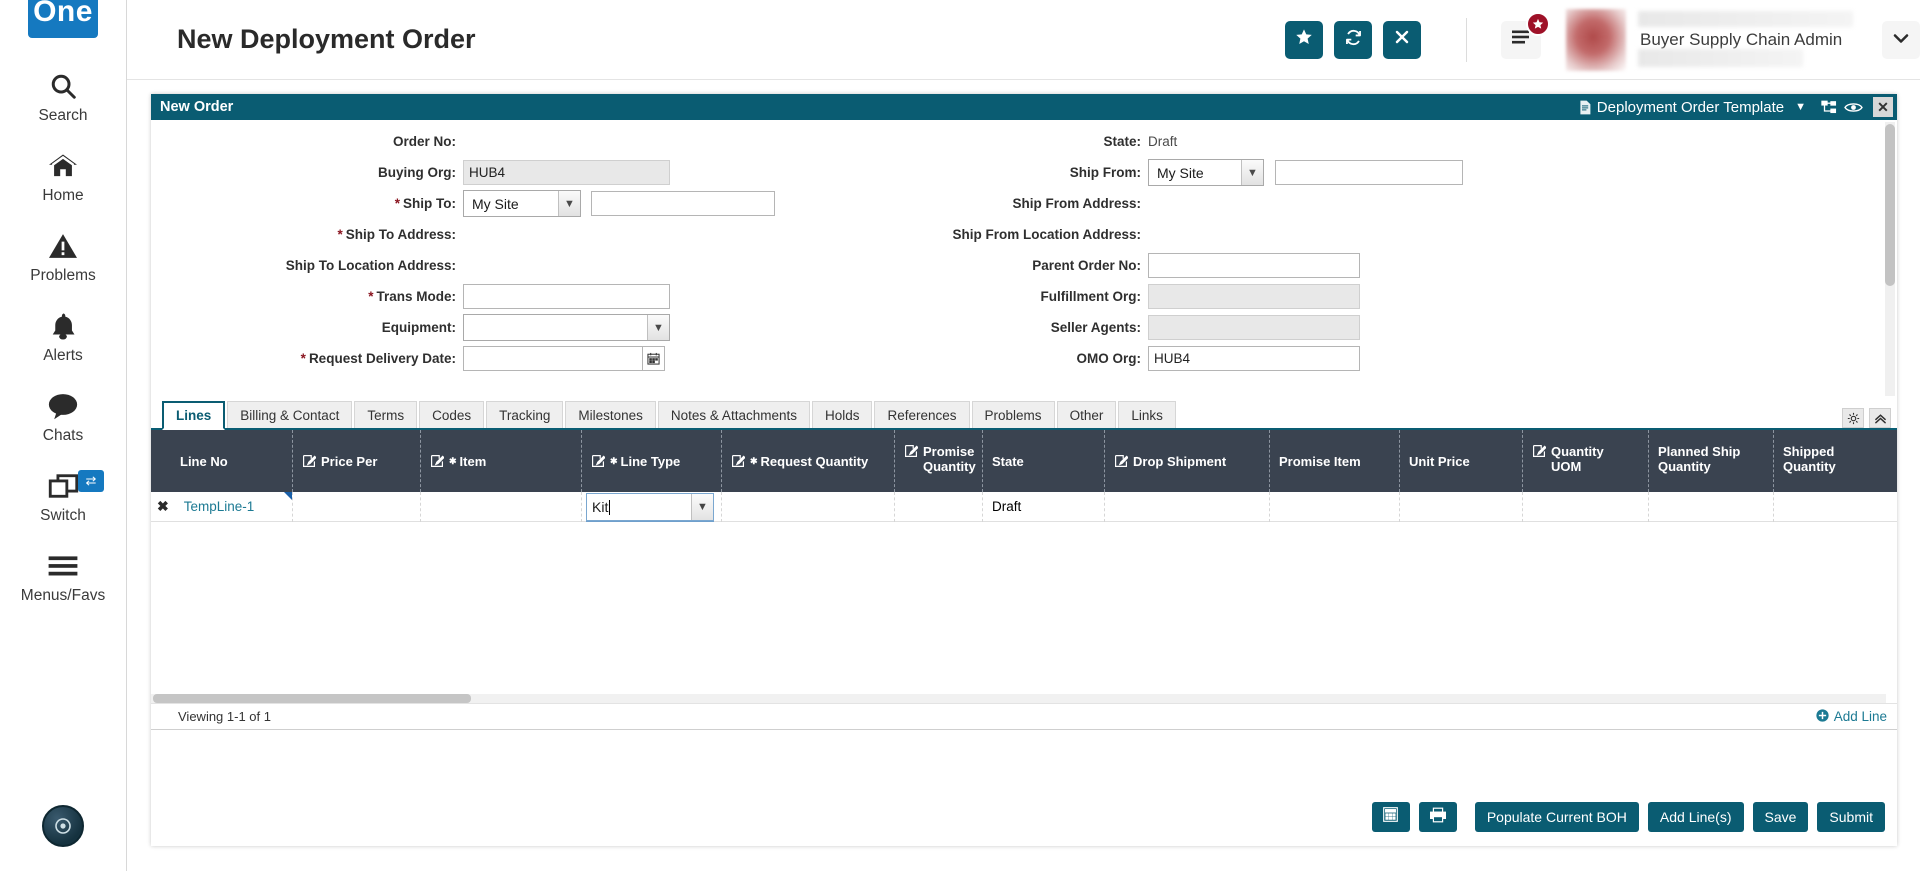 The width and height of the screenshot is (1920, 871). I want to click on column-header-label: Promise Quantity, so click(949, 459).